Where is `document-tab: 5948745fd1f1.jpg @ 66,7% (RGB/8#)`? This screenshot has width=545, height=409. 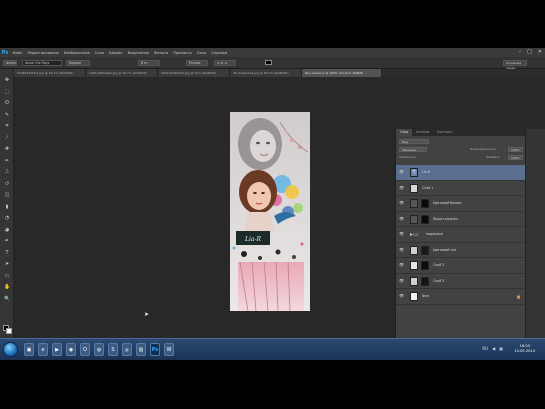
document-tab: 5948745fd1f1.jpg @ 66,7% (RGB/8#) is located at coordinates (50, 73).